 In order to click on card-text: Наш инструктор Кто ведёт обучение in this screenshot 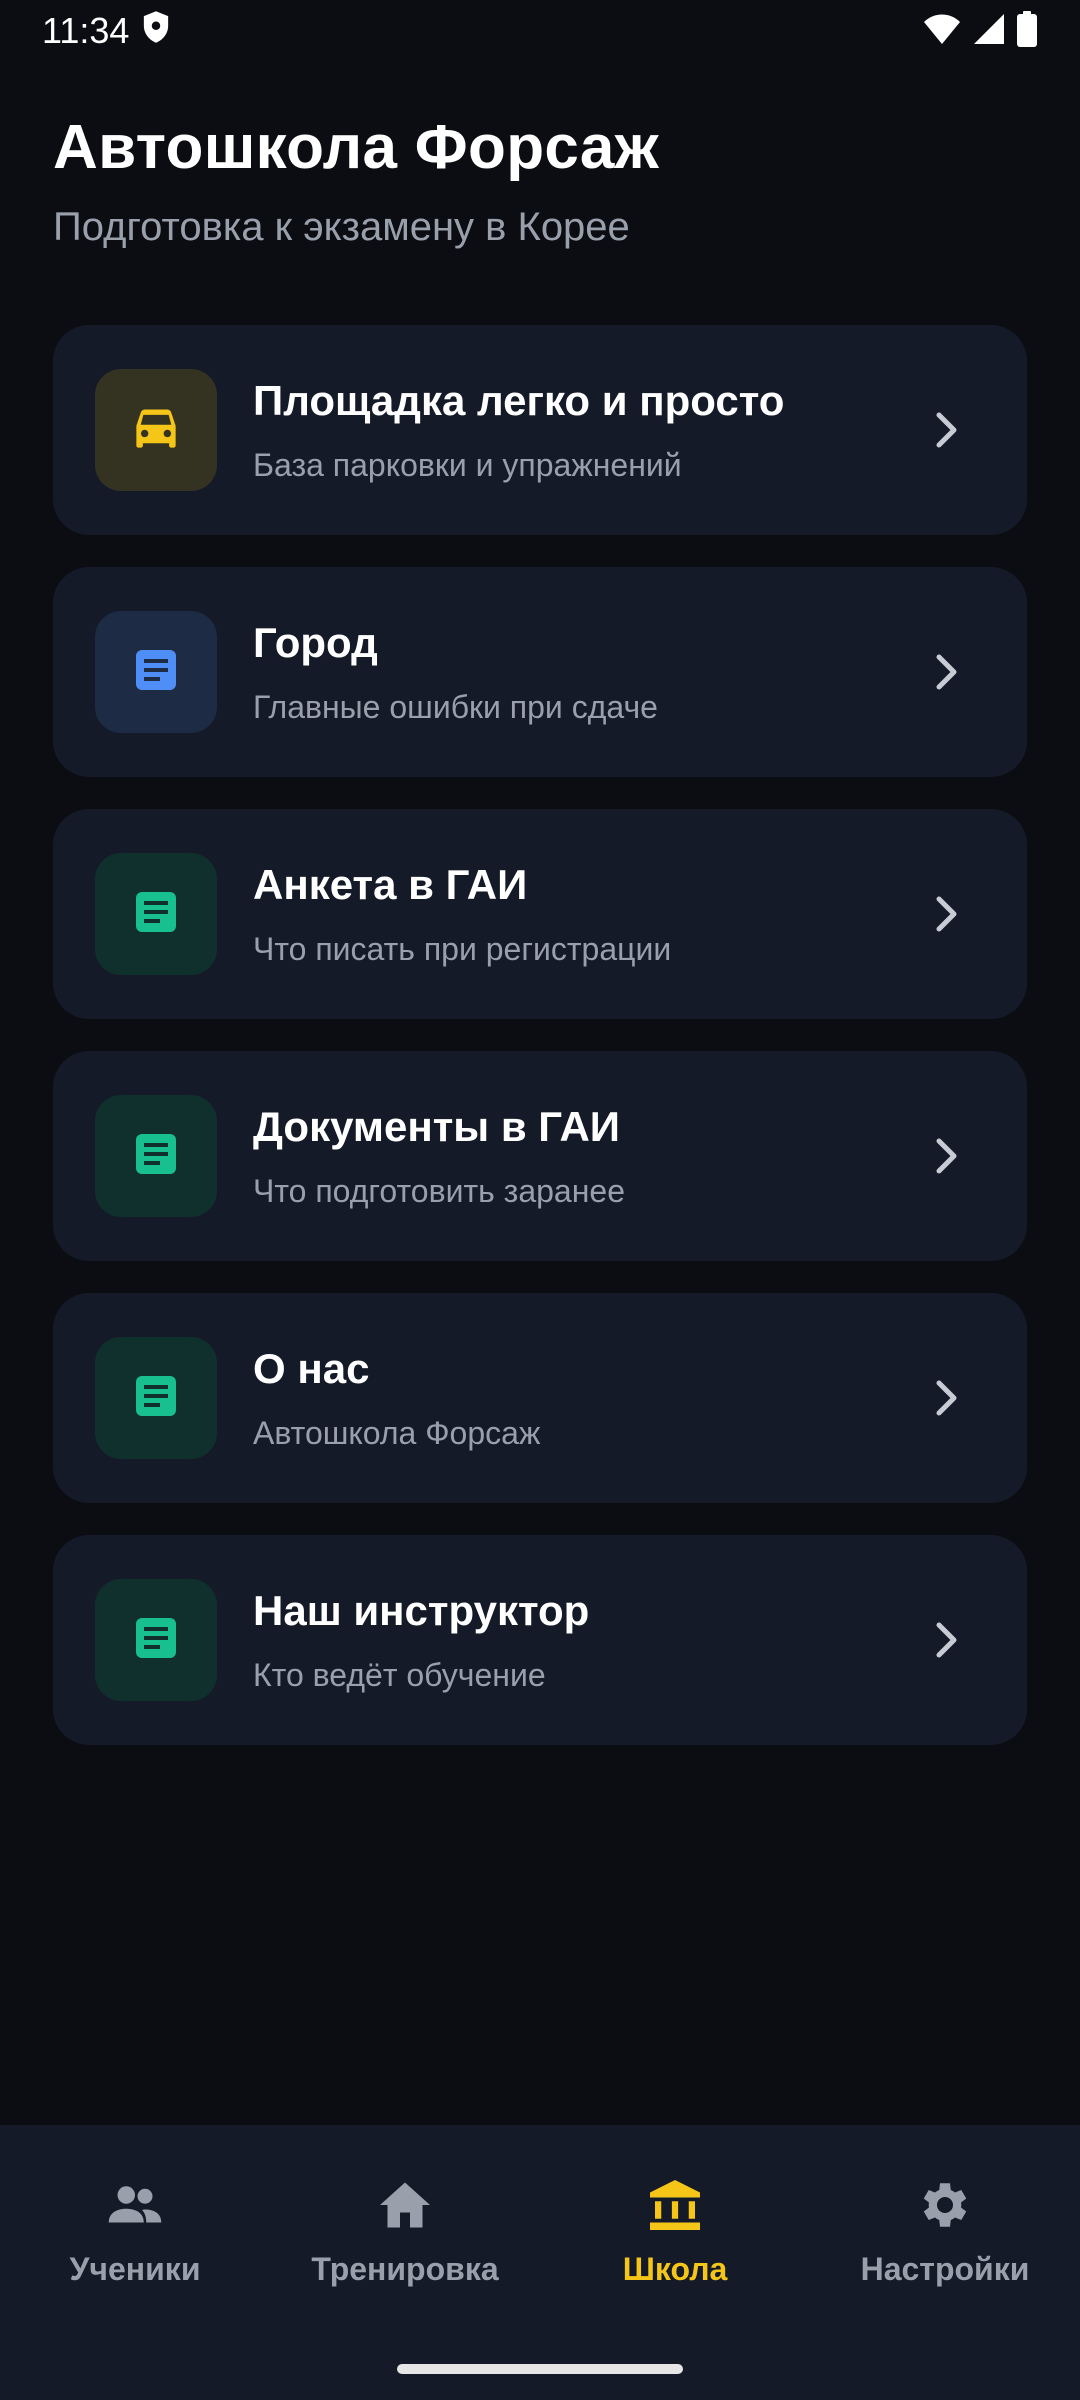, I will do `click(585, 1640)`.